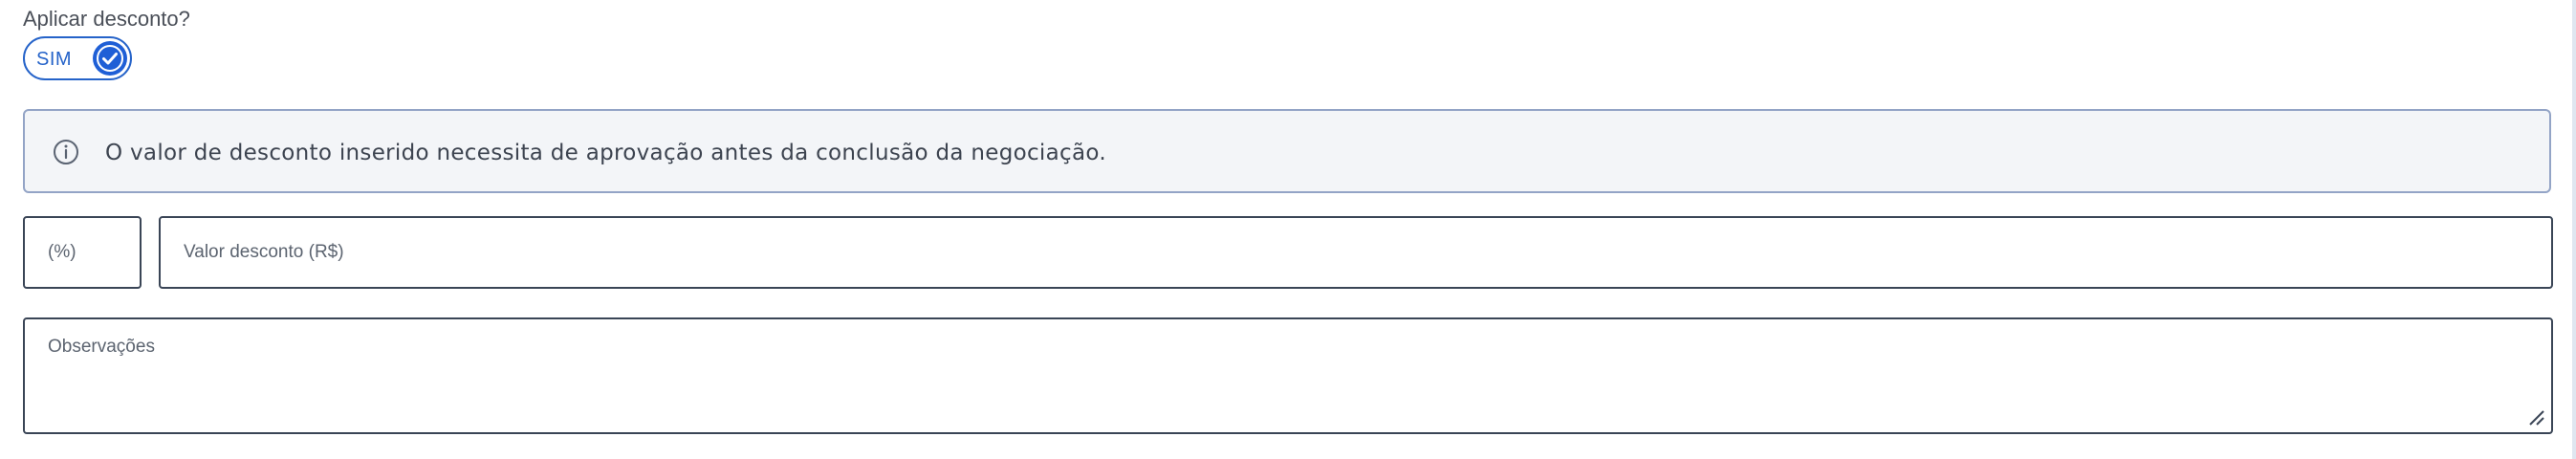  I want to click on apply-discount-toggle: SIM, so click(77, 58).